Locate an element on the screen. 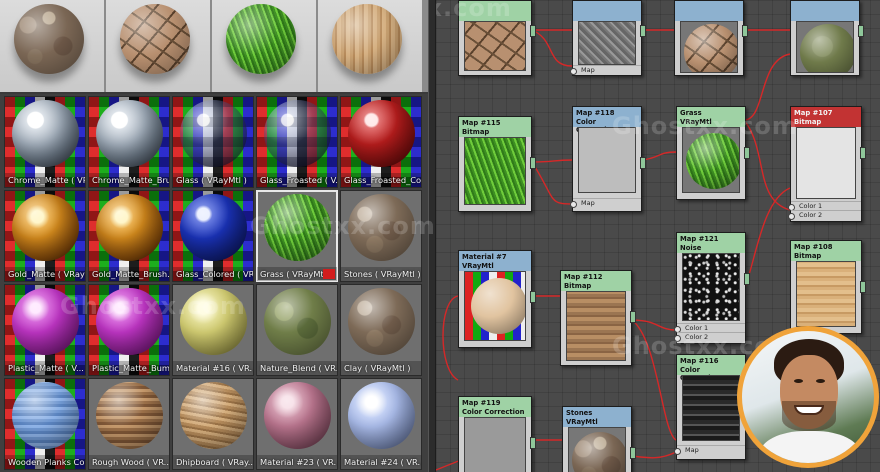 The height and width of the screenshot is (472, 880). node-header: Map #112 Bitmap is located at coordinates (596, 281).